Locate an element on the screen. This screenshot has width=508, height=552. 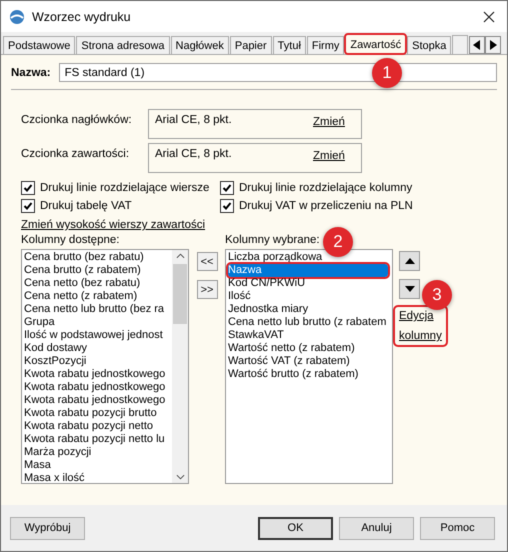
scroll-right-button is located at coordinates (493, 45).